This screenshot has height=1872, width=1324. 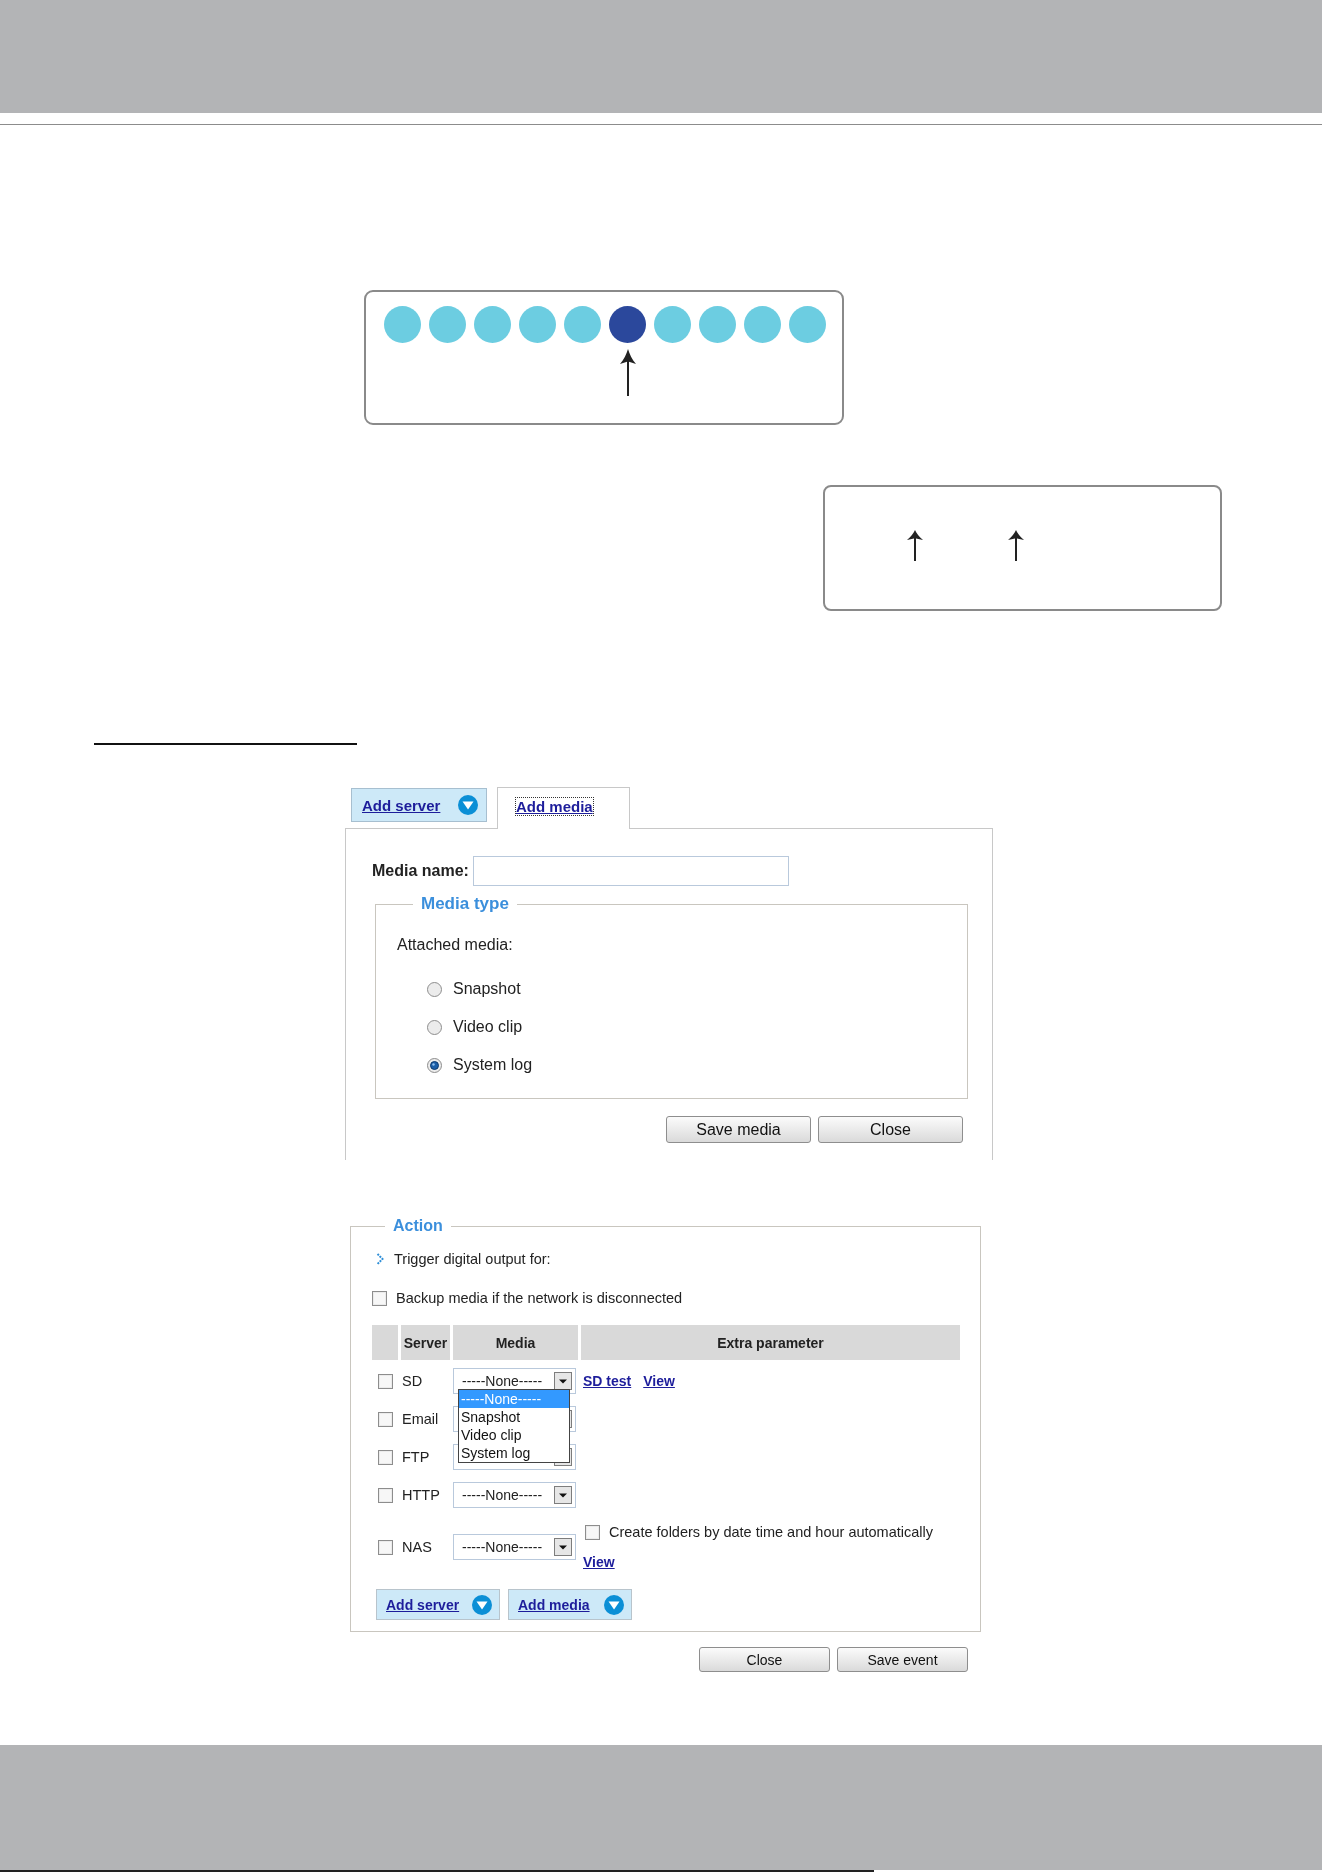 I want to click on server-label: NAS, so click(x=417, y=1547).